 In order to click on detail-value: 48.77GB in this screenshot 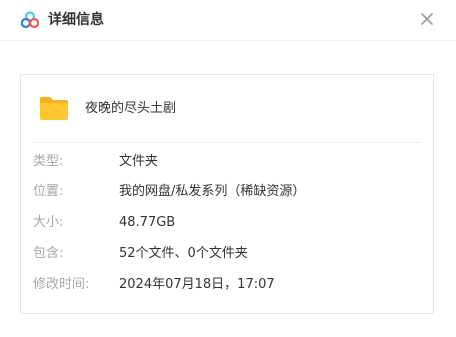, I will do `click(147, 222)`.